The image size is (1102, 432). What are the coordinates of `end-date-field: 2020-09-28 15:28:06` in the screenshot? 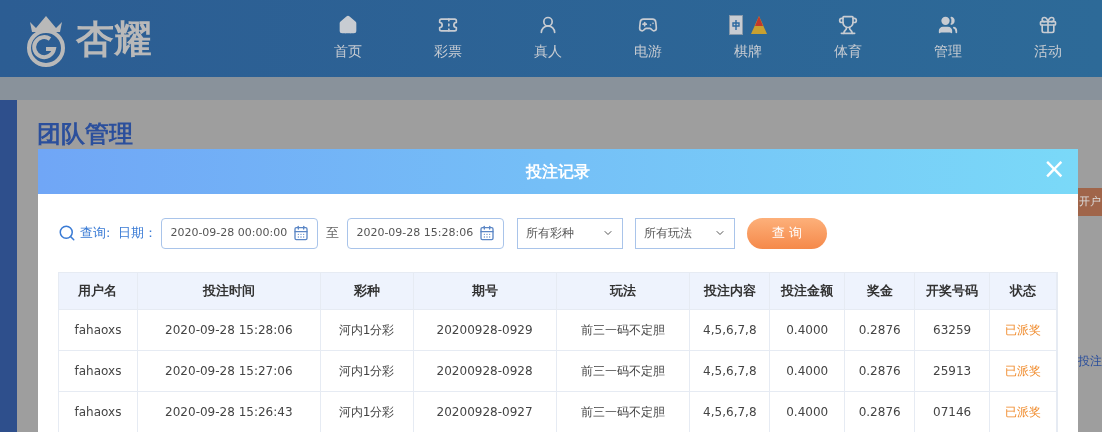 It's located at (426, 233).